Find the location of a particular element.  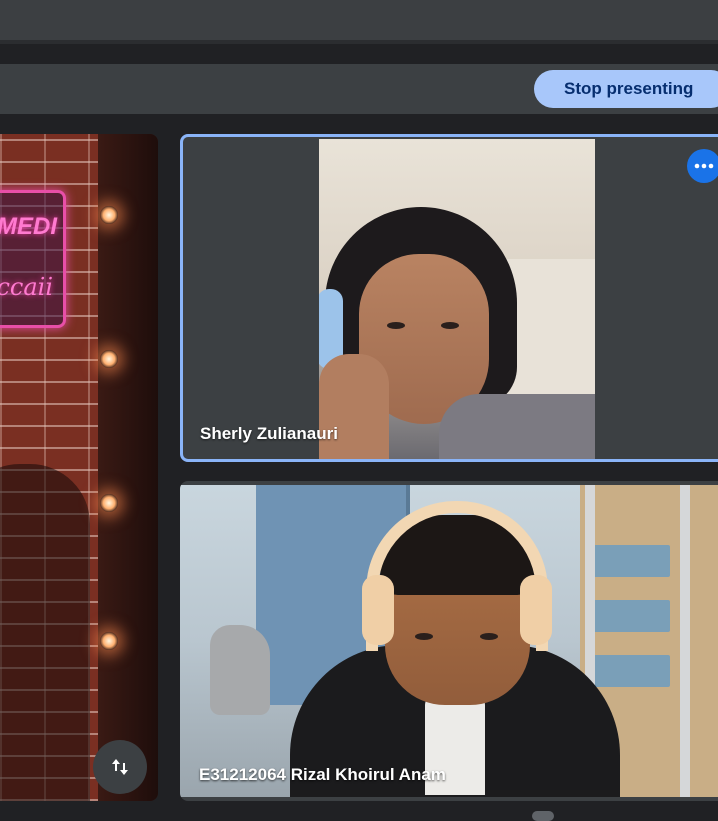

scroll-indicator is located at coordinates (543, 816).